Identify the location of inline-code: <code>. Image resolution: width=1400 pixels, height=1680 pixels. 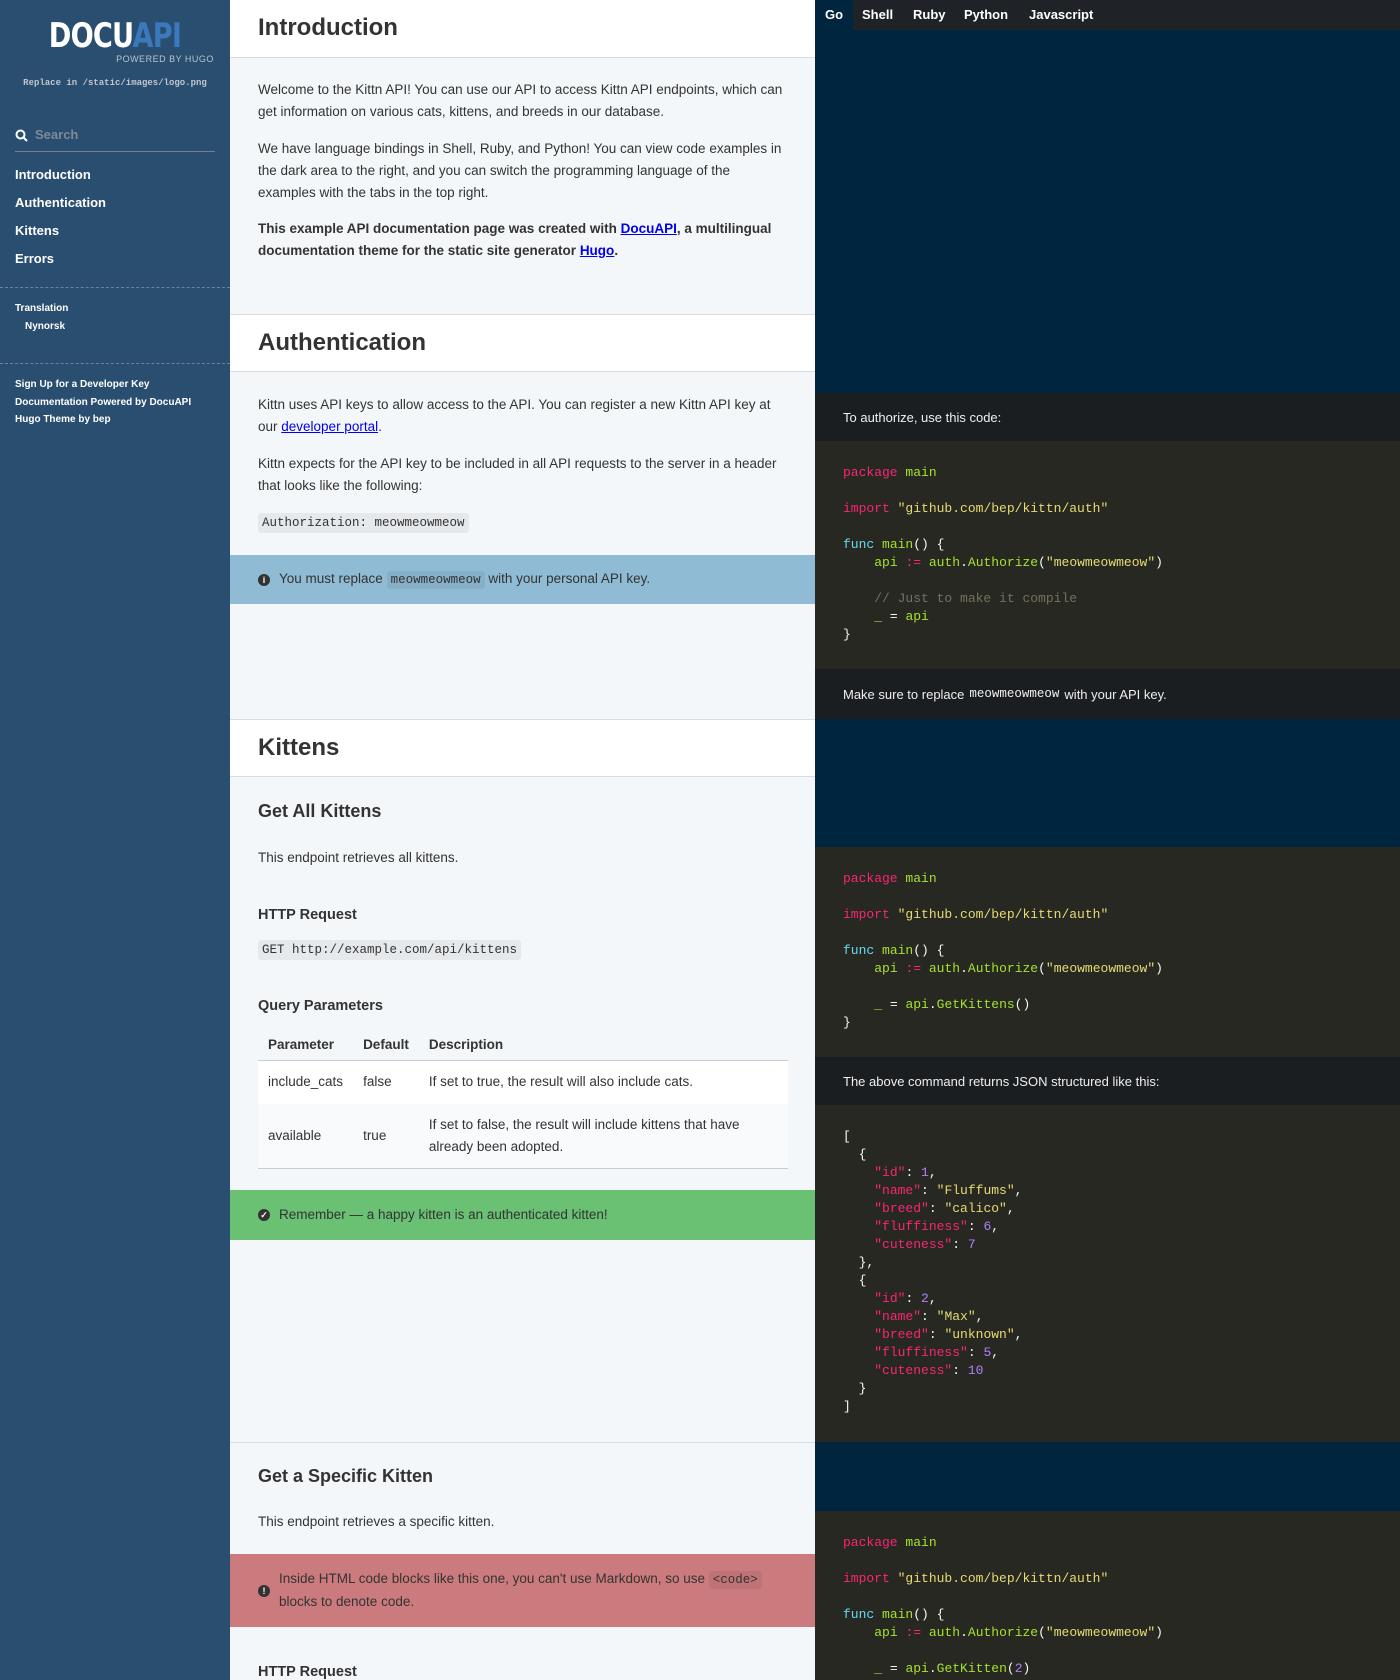
(735, 1580).